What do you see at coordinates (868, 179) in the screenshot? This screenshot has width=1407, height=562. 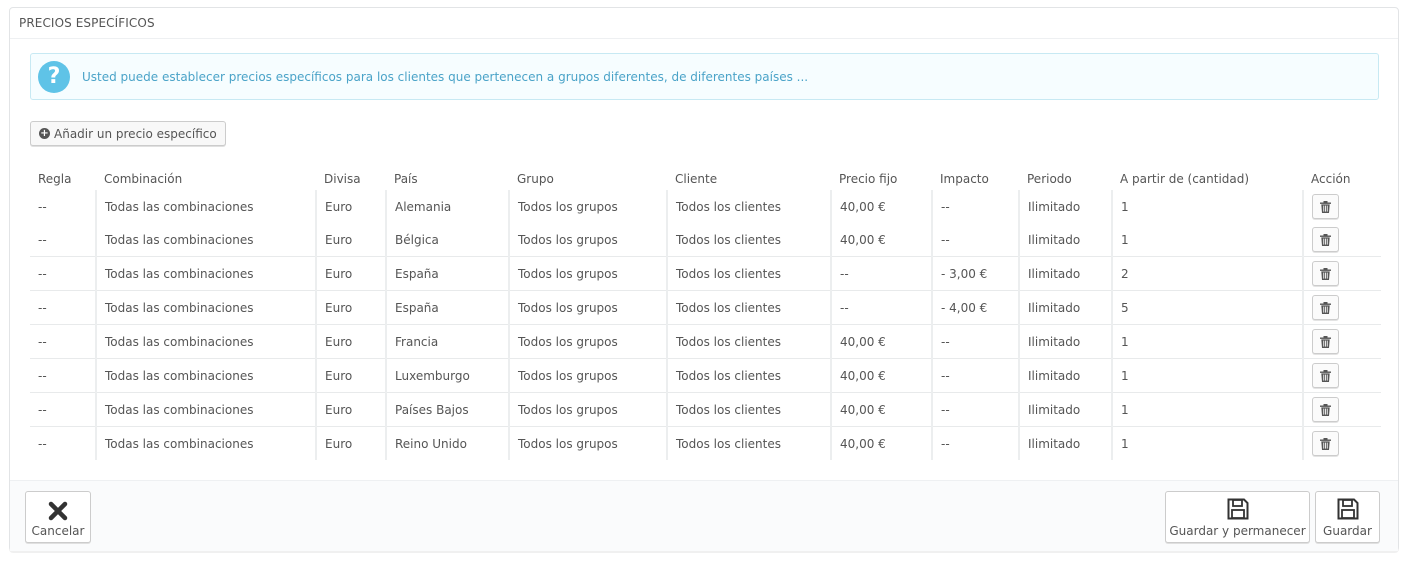 I see `header-precio-fijo: Precio fijo` at bounding box center [868, 179].